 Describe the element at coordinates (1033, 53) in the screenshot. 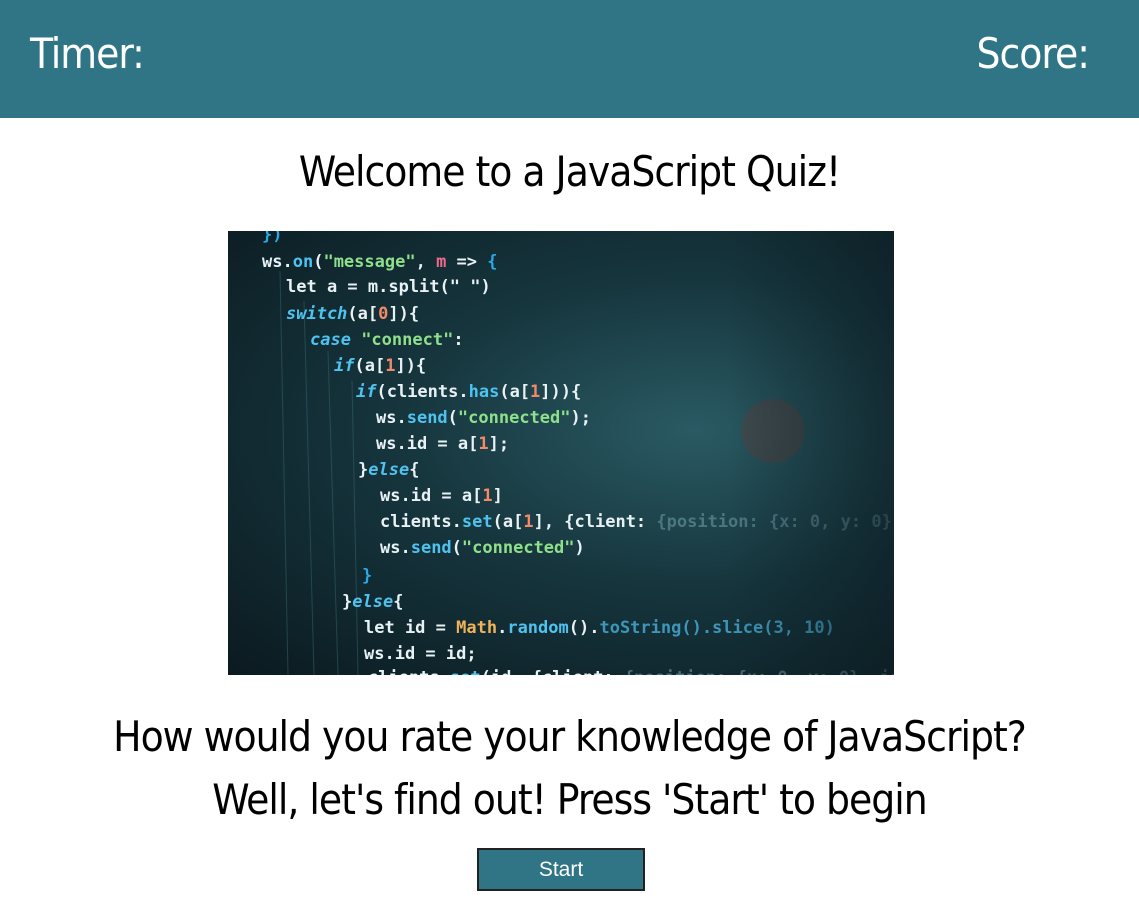

I see `score-label: Score:` at that location.